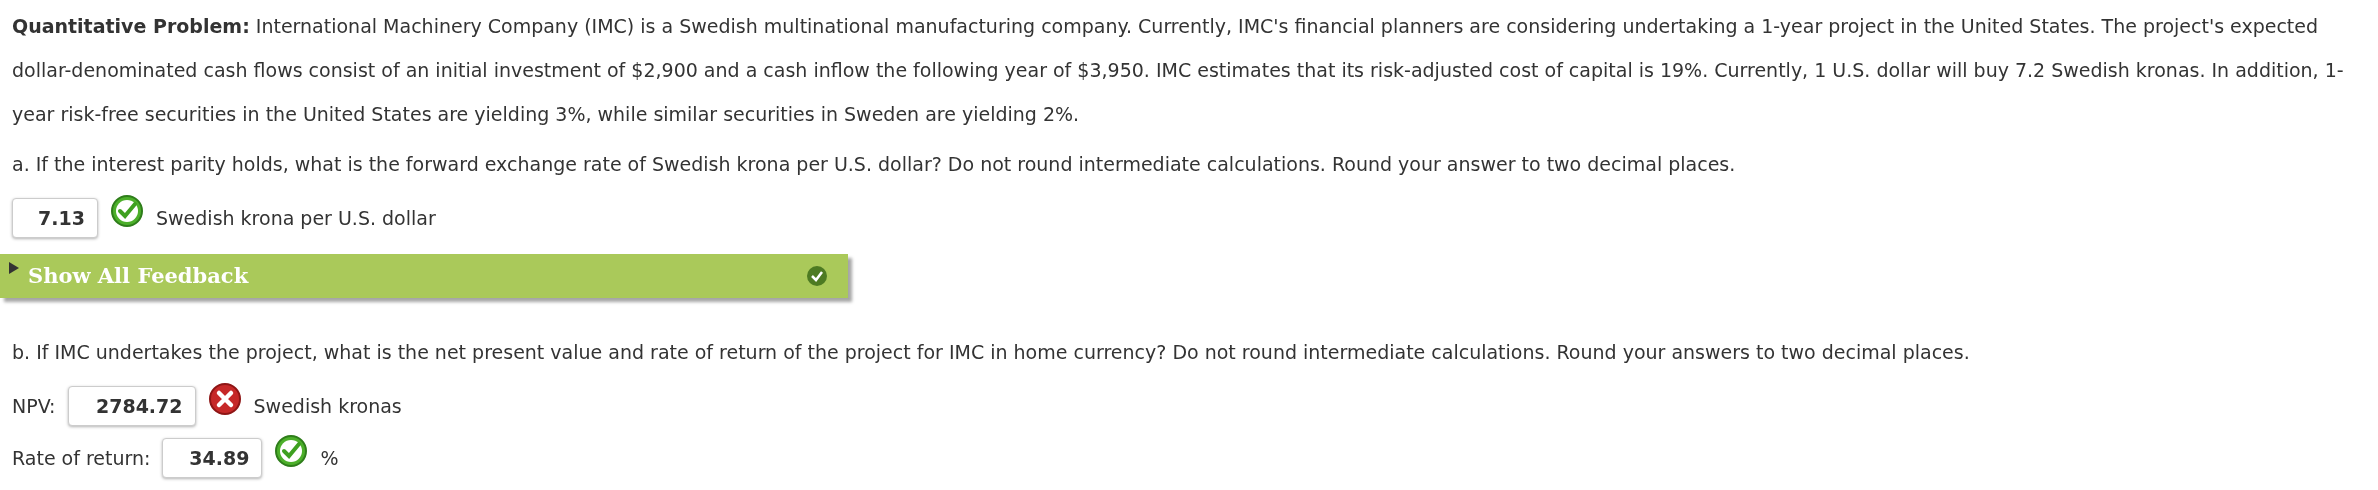 The width and height of the screenshot is (2378, 490). I want to click on answer-field: 2784.72, so click(131, 406).